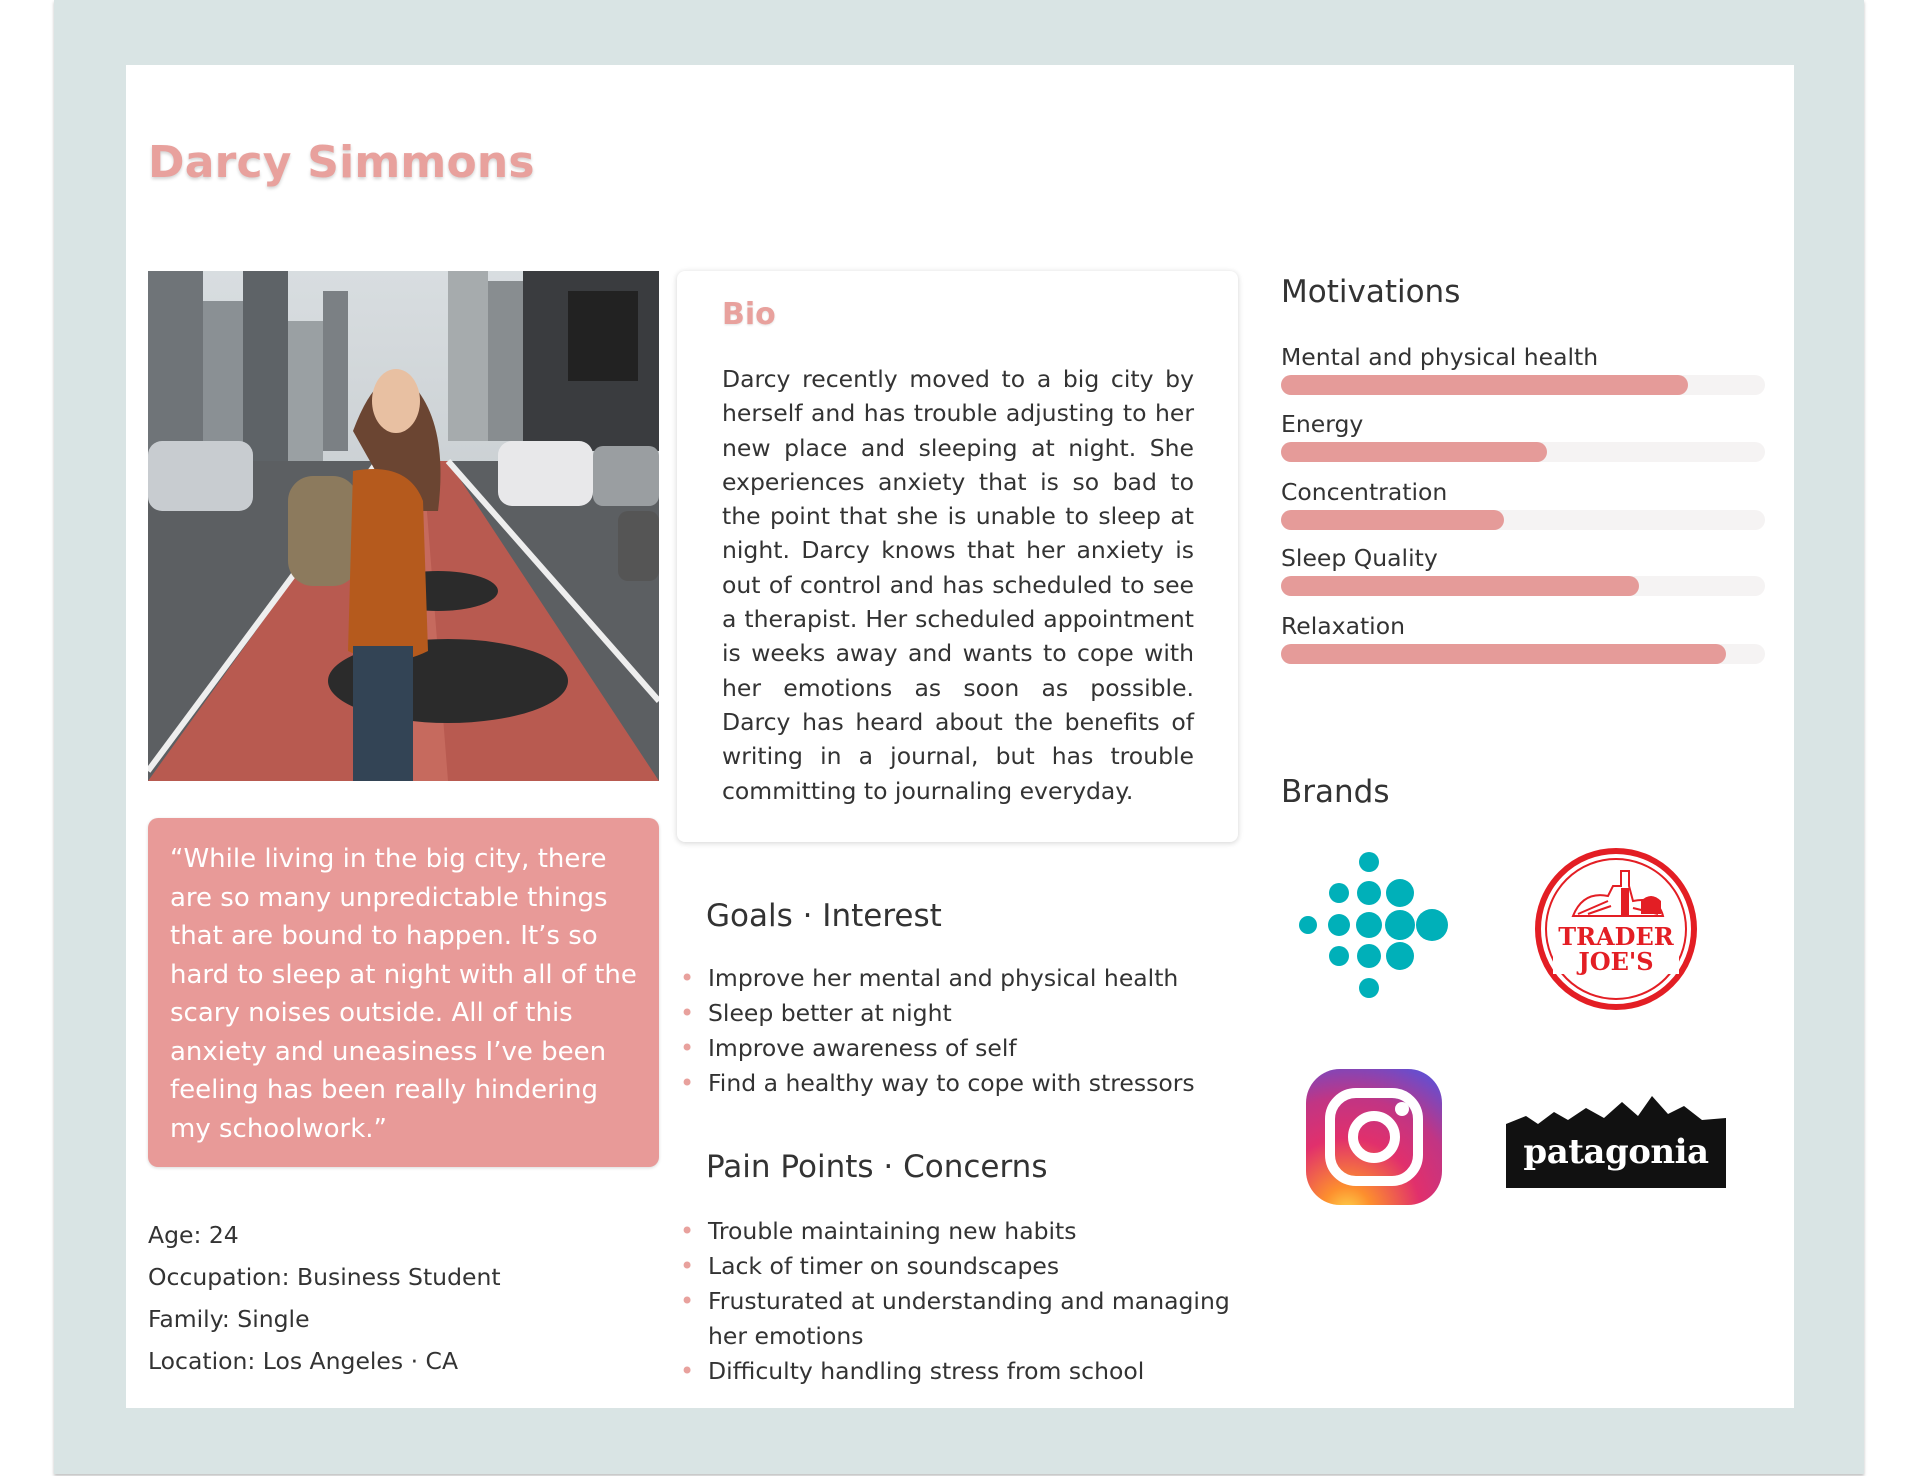  What do you see at coordinates (1371, 292) in the screenshot?
I see `motivations-title: Motivations` at bounding box center [1371, 292].